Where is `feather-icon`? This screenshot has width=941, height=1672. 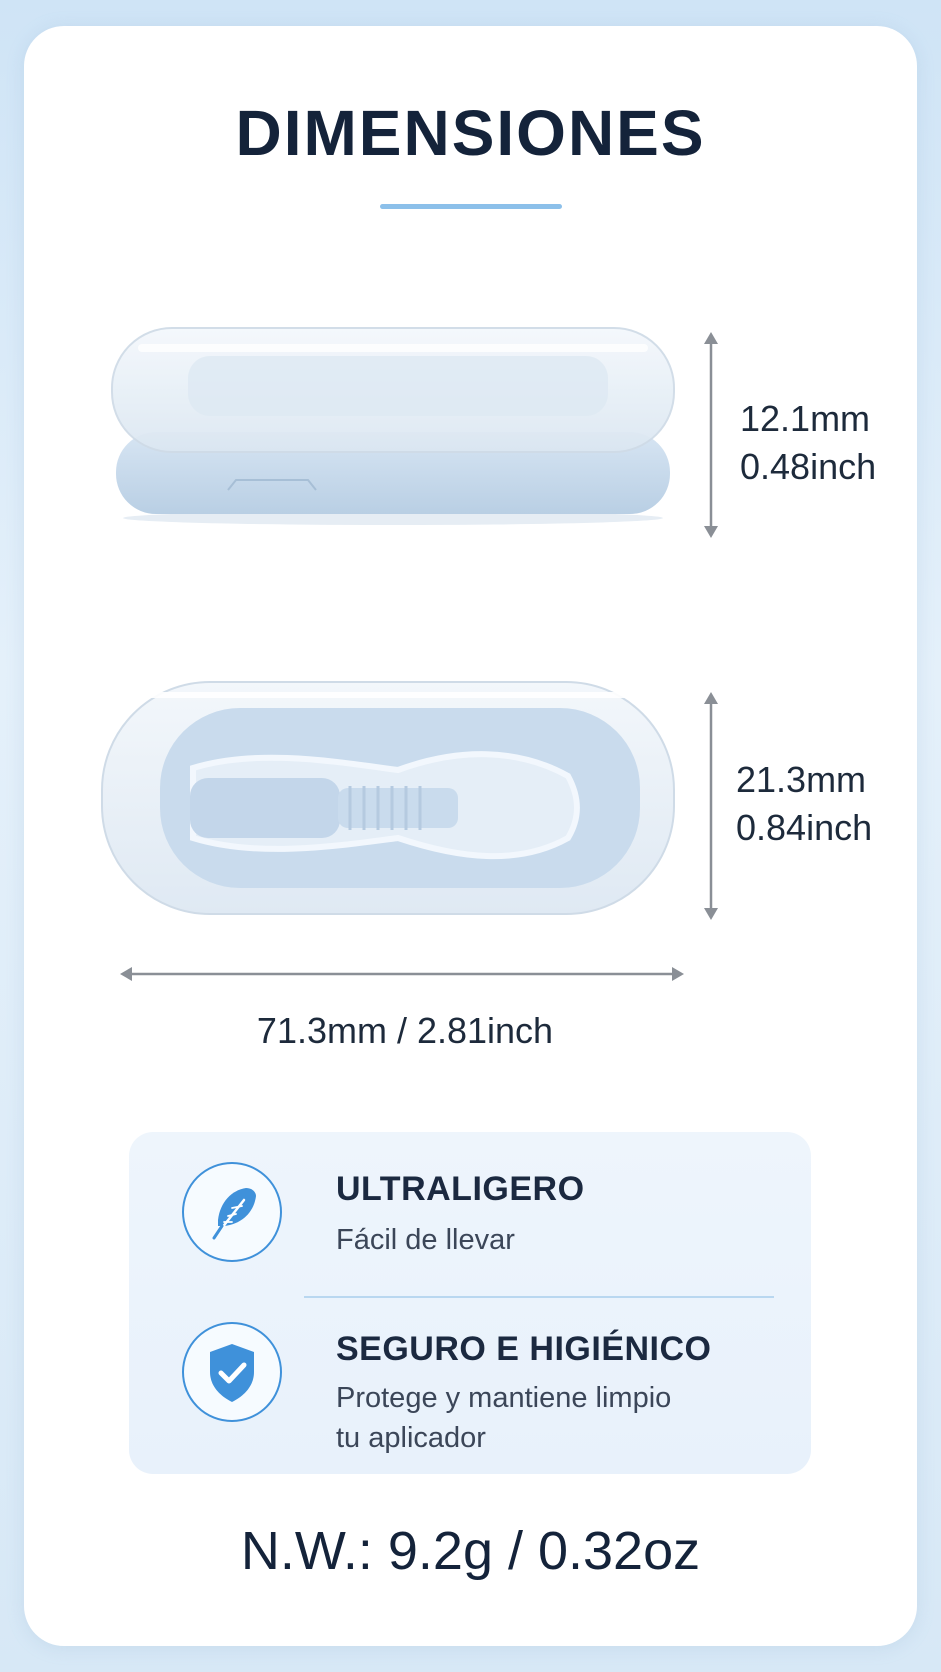 feather-icon is located at coordinates (232, 1212).